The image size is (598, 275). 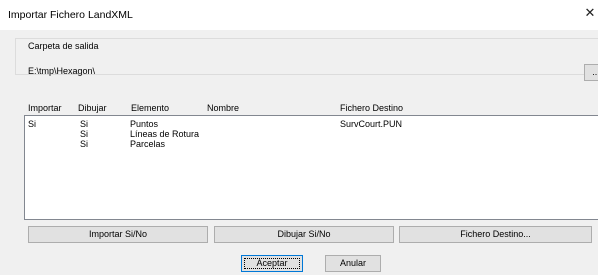 I want to click on row-fichero: SurvCourt.PUN, so click(x=371, y=124).